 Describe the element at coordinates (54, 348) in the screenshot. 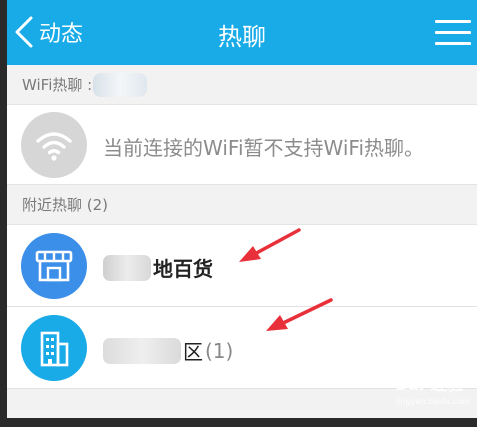

I see `building-icon` at that location.